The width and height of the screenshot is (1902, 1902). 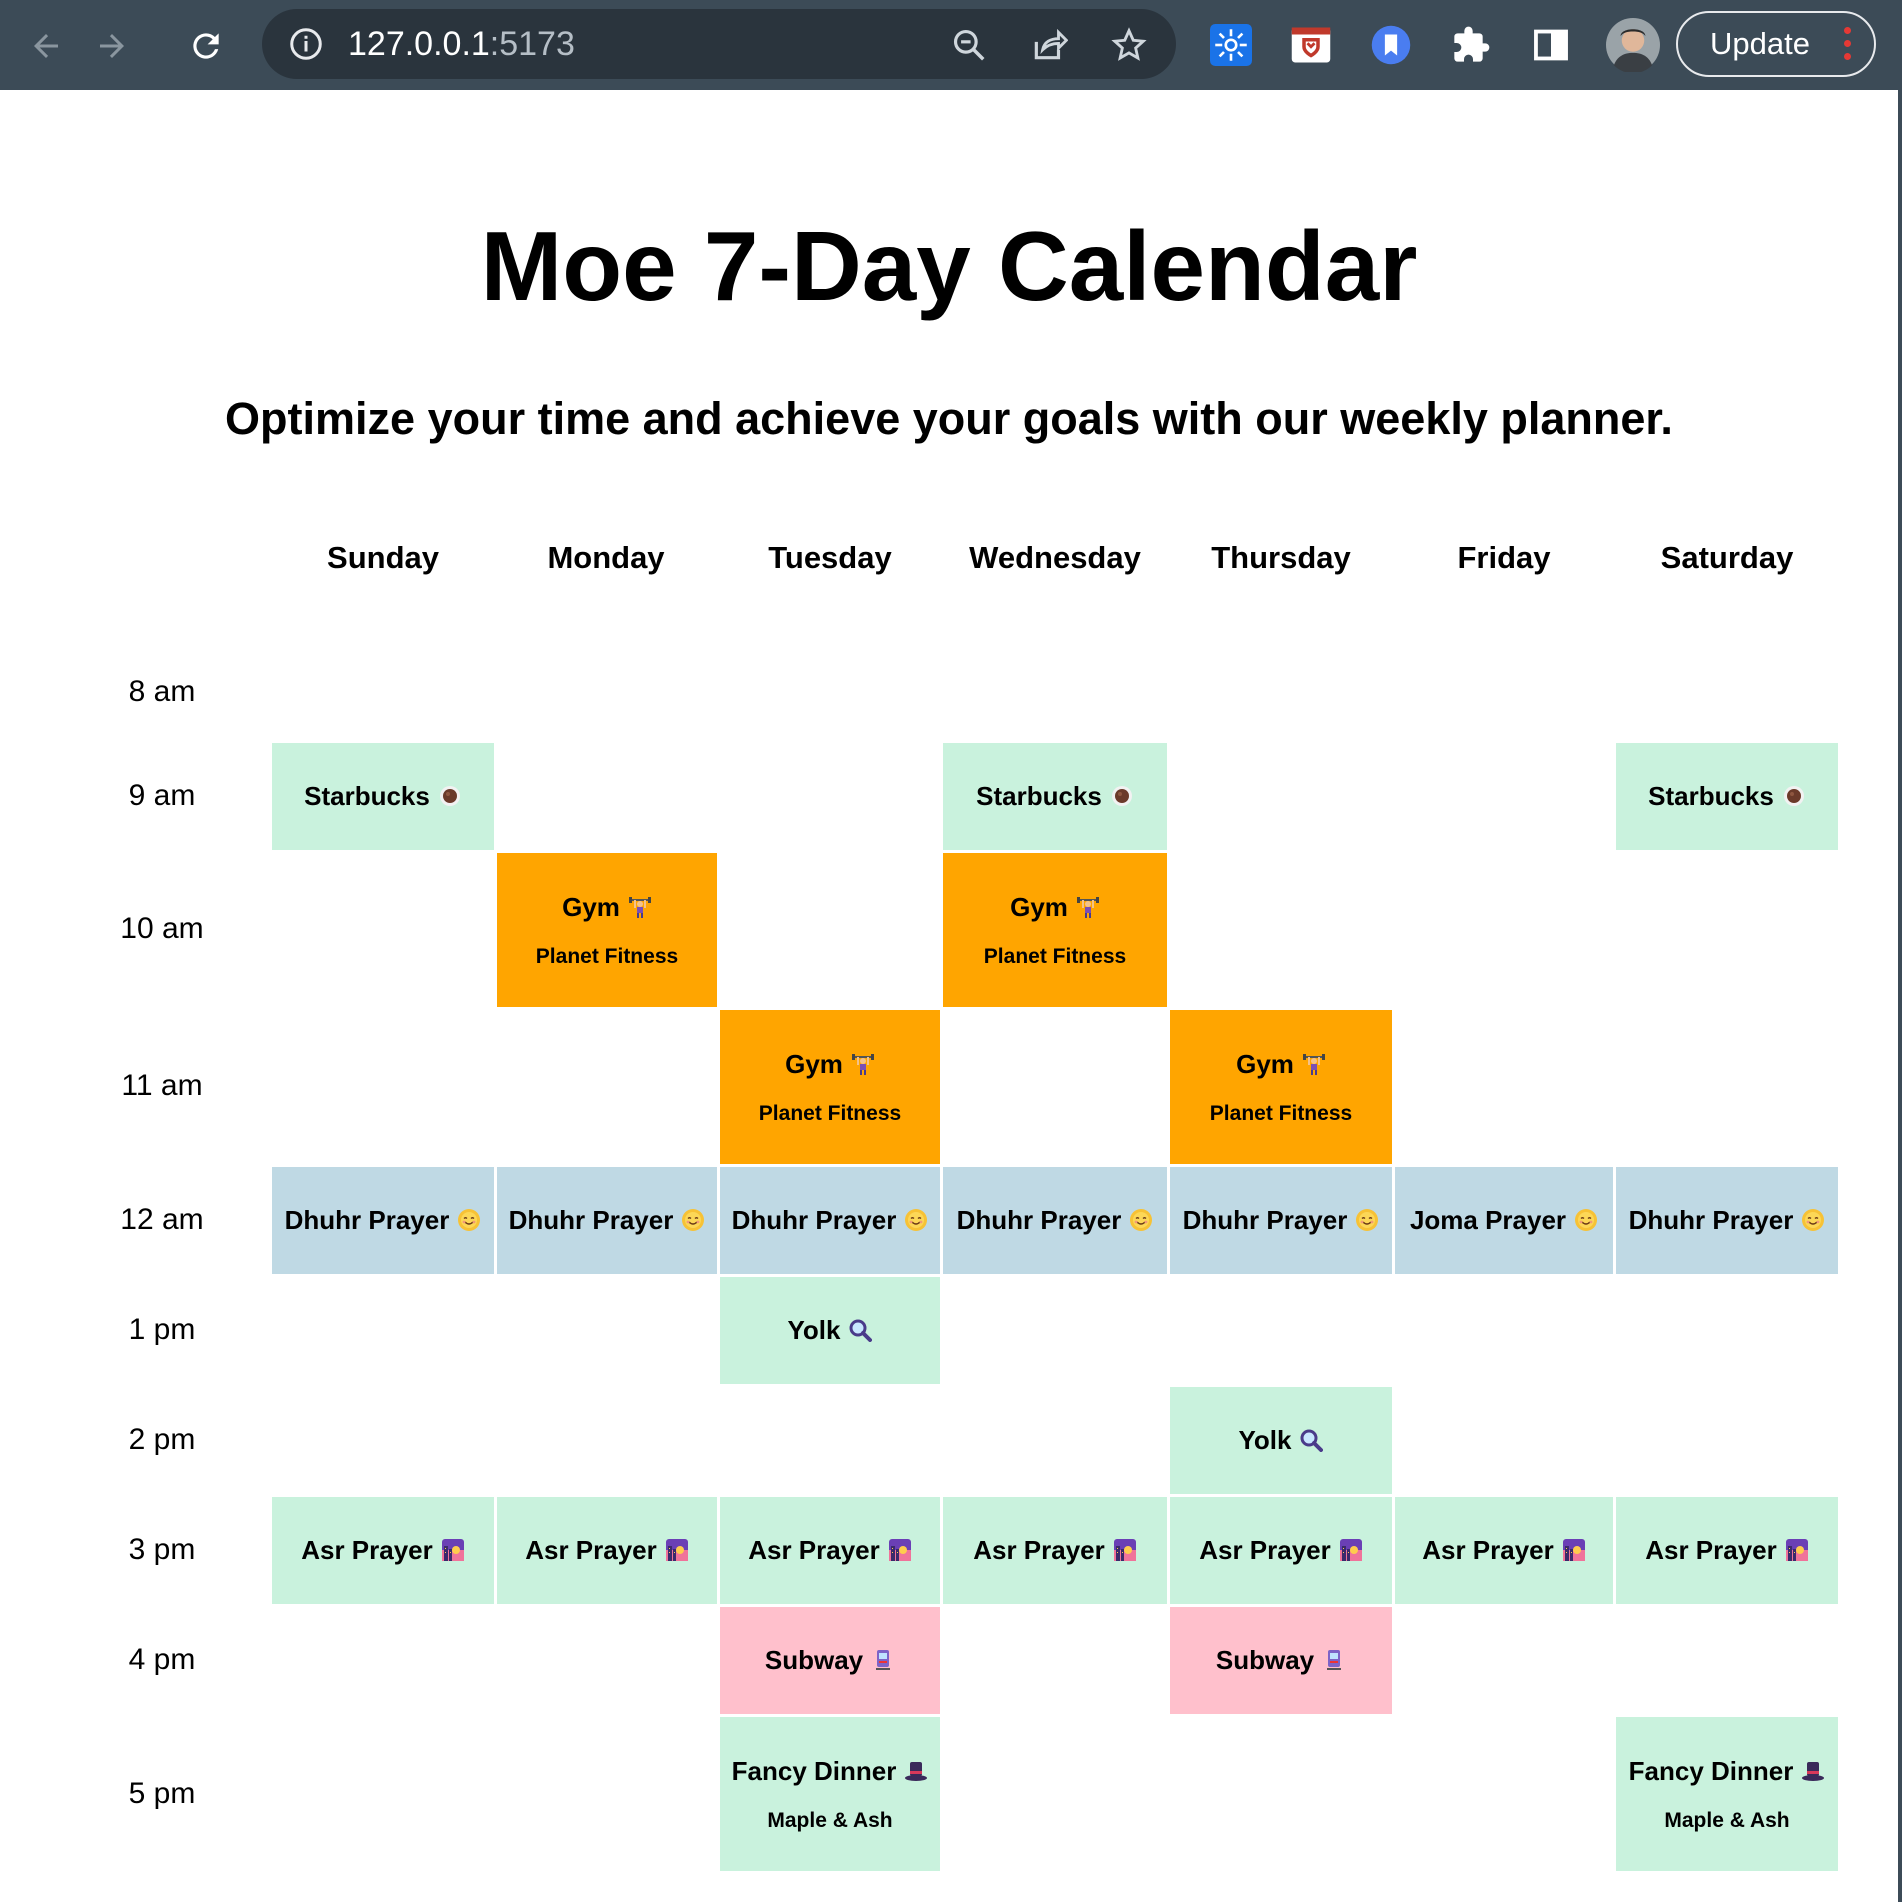 I want to click on event-dhuhr-wednesday: Dhuhr Prayer, so click(x=1055, y=1220).